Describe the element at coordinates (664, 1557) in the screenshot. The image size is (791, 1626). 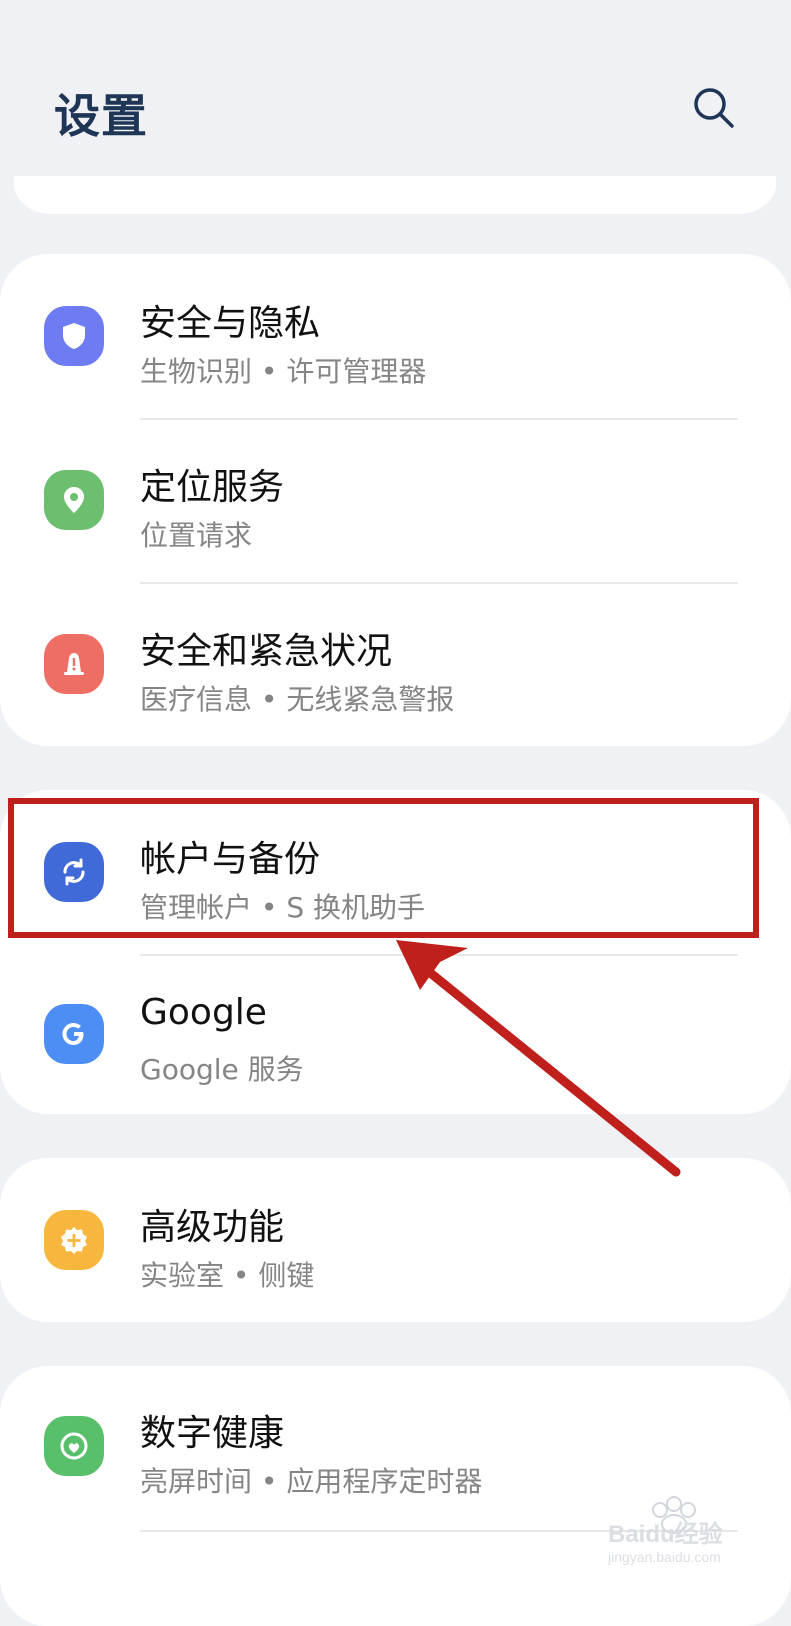
I see `watermark-subtext: jingyan.baidu.com` at that location.